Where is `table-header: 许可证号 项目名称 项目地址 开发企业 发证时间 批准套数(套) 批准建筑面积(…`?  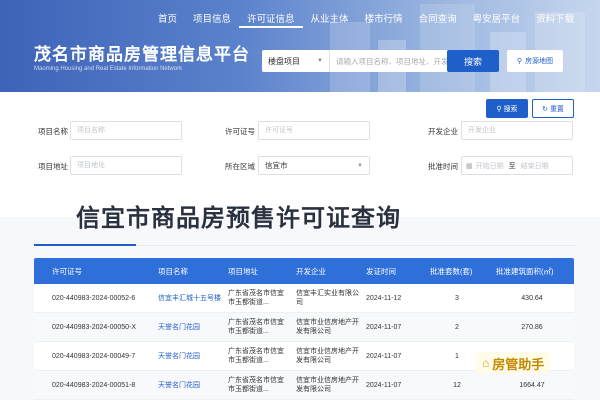
table-header: 许可证号 项目名称 项目地址 开发企业 发证时间 批准套数(套) 批准建筑面积(… is located at coordinates (304, 271).